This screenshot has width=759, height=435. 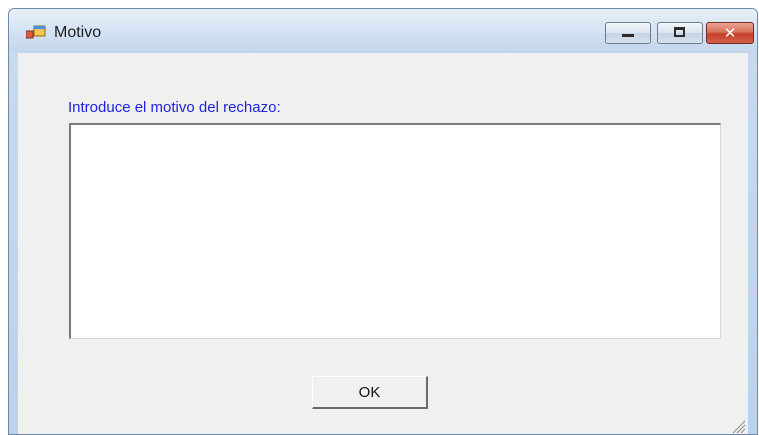 What do you see at coordinates (628, 35) in the screenshot?
I see `minimize-icon` at bounding box center [628, 35].